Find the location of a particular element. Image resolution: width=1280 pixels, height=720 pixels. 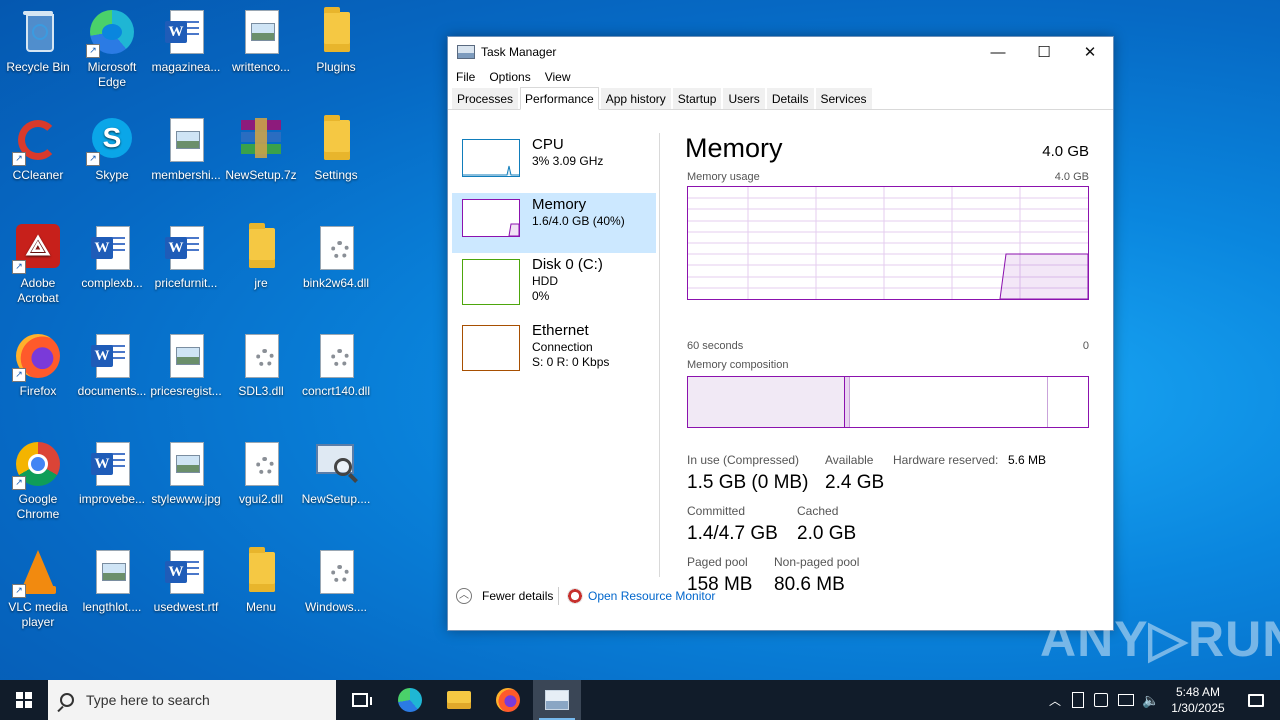

search-placeholder: Type here to search is located at coordinates (148, 700).